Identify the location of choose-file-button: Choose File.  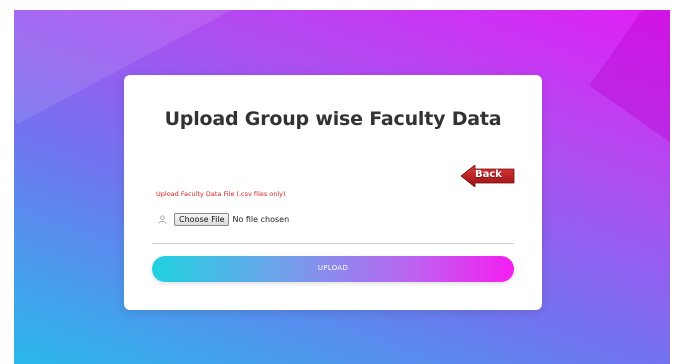
(202, 219).